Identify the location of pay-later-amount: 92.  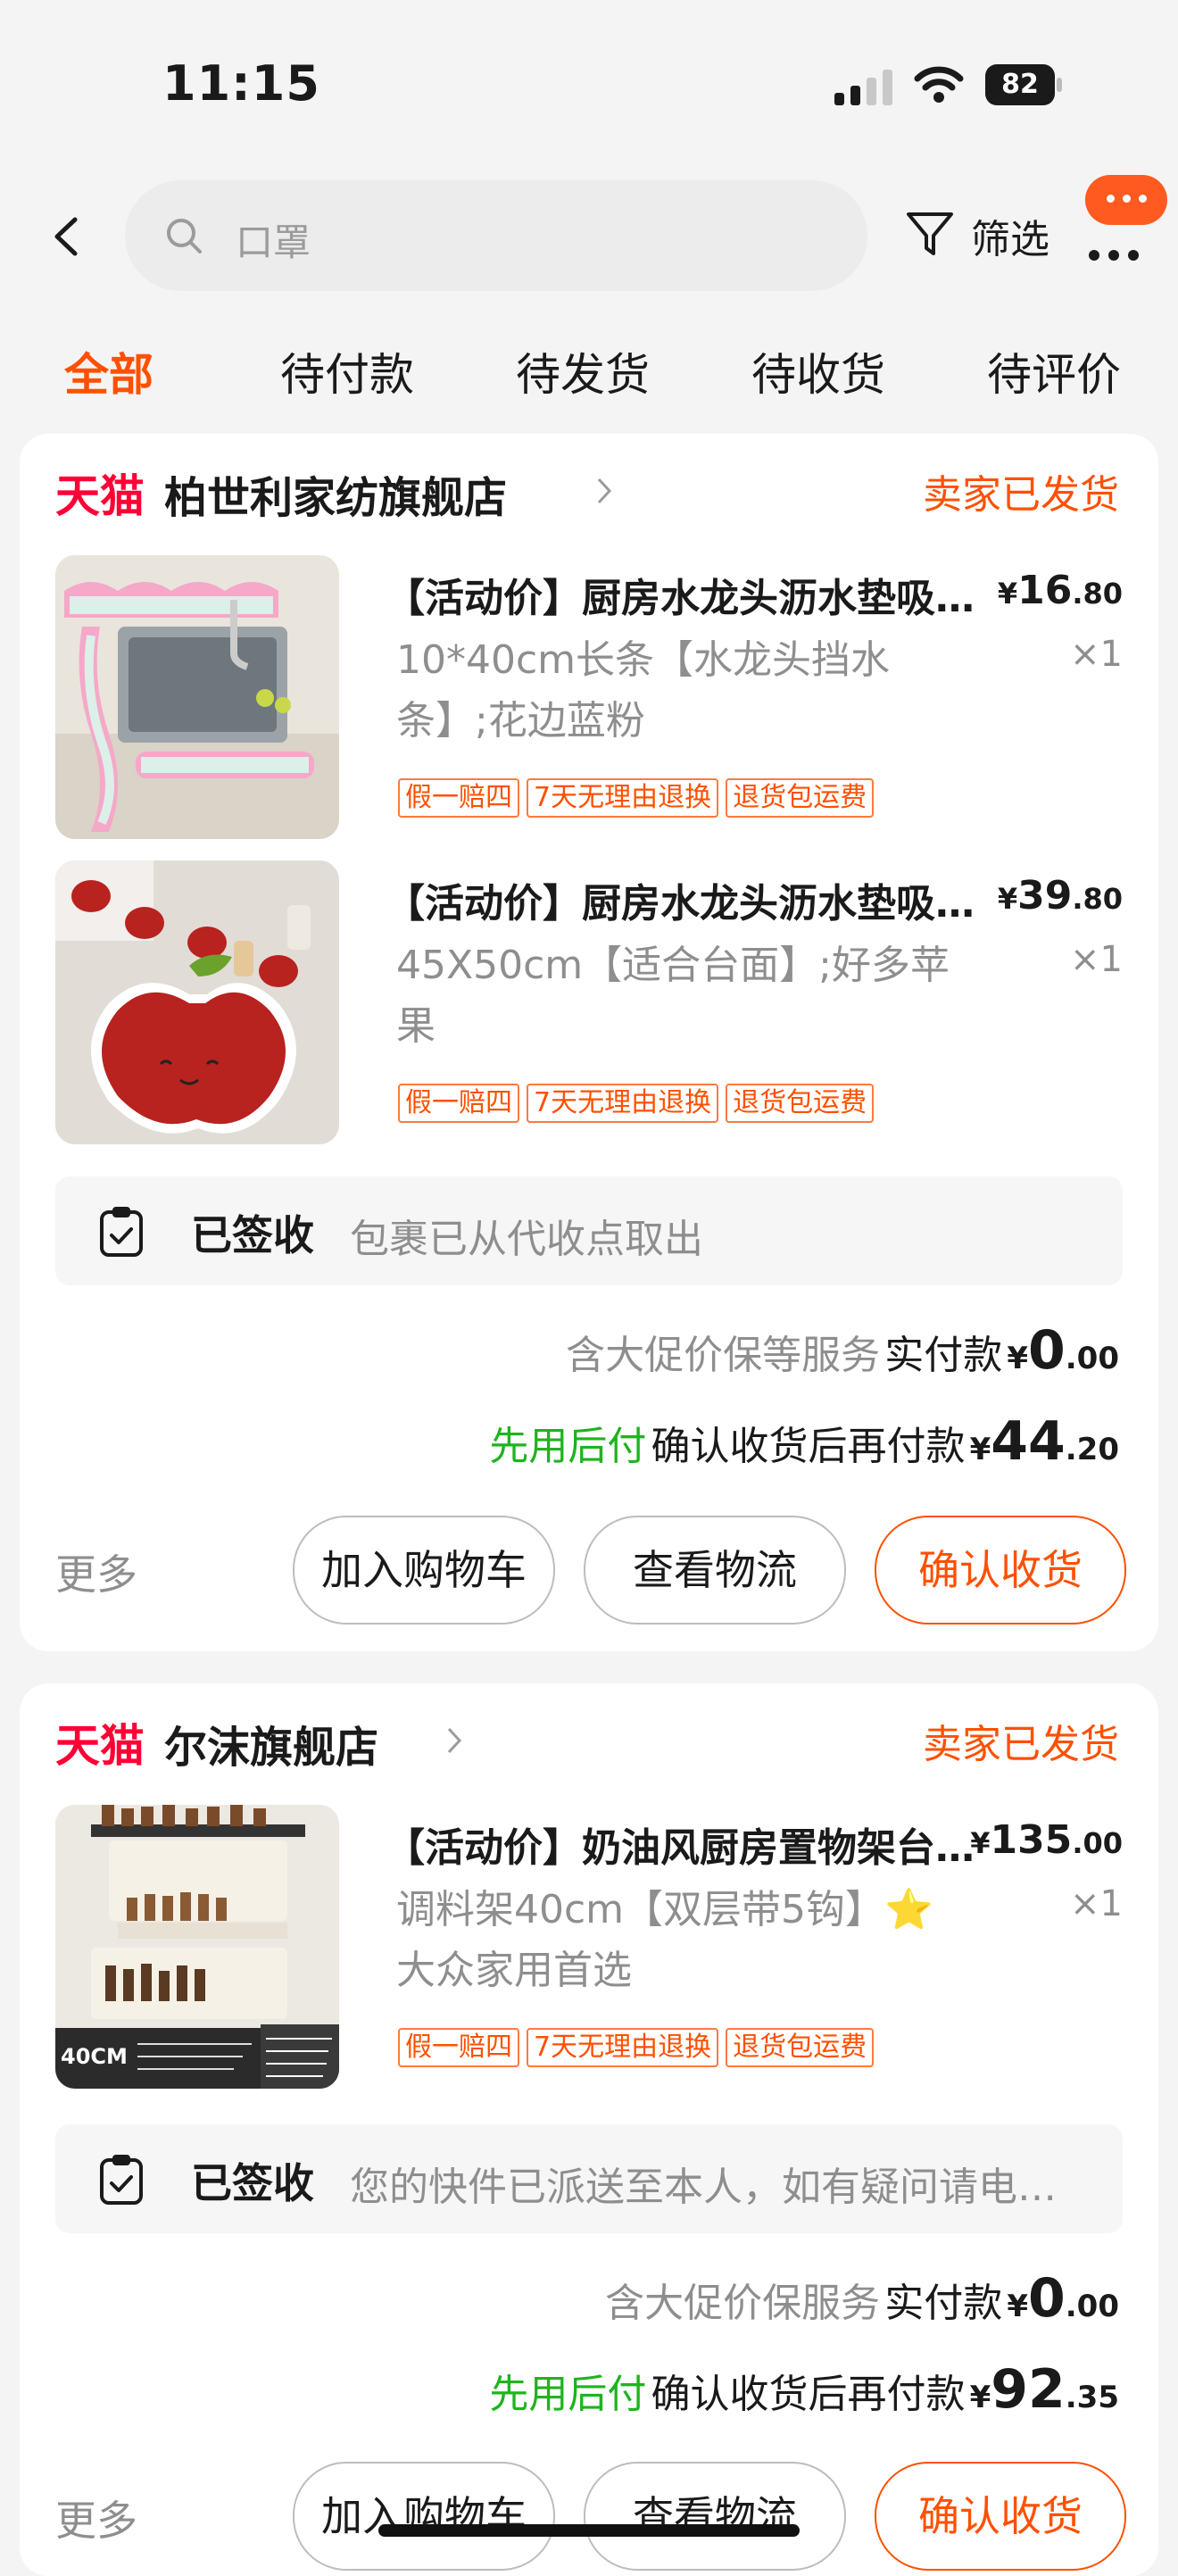
(1028, 2390).